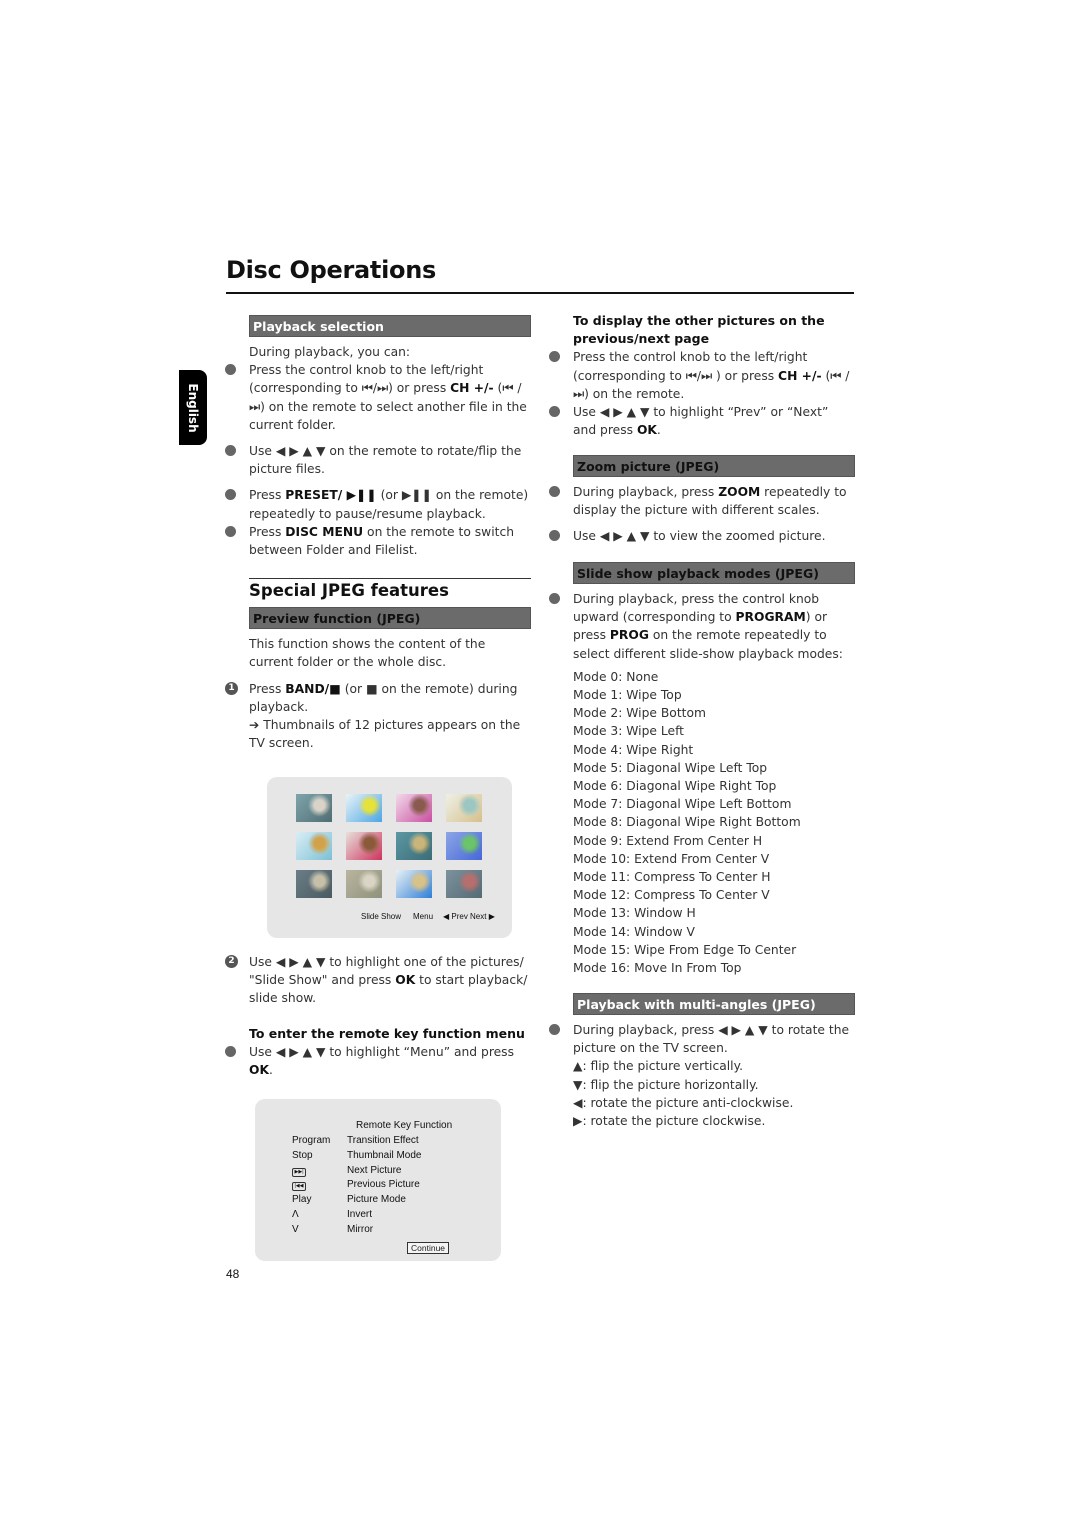 This screenshot has height=1528, width=1080. I want to click on page-title: Disc Operations, so click(331, 270).